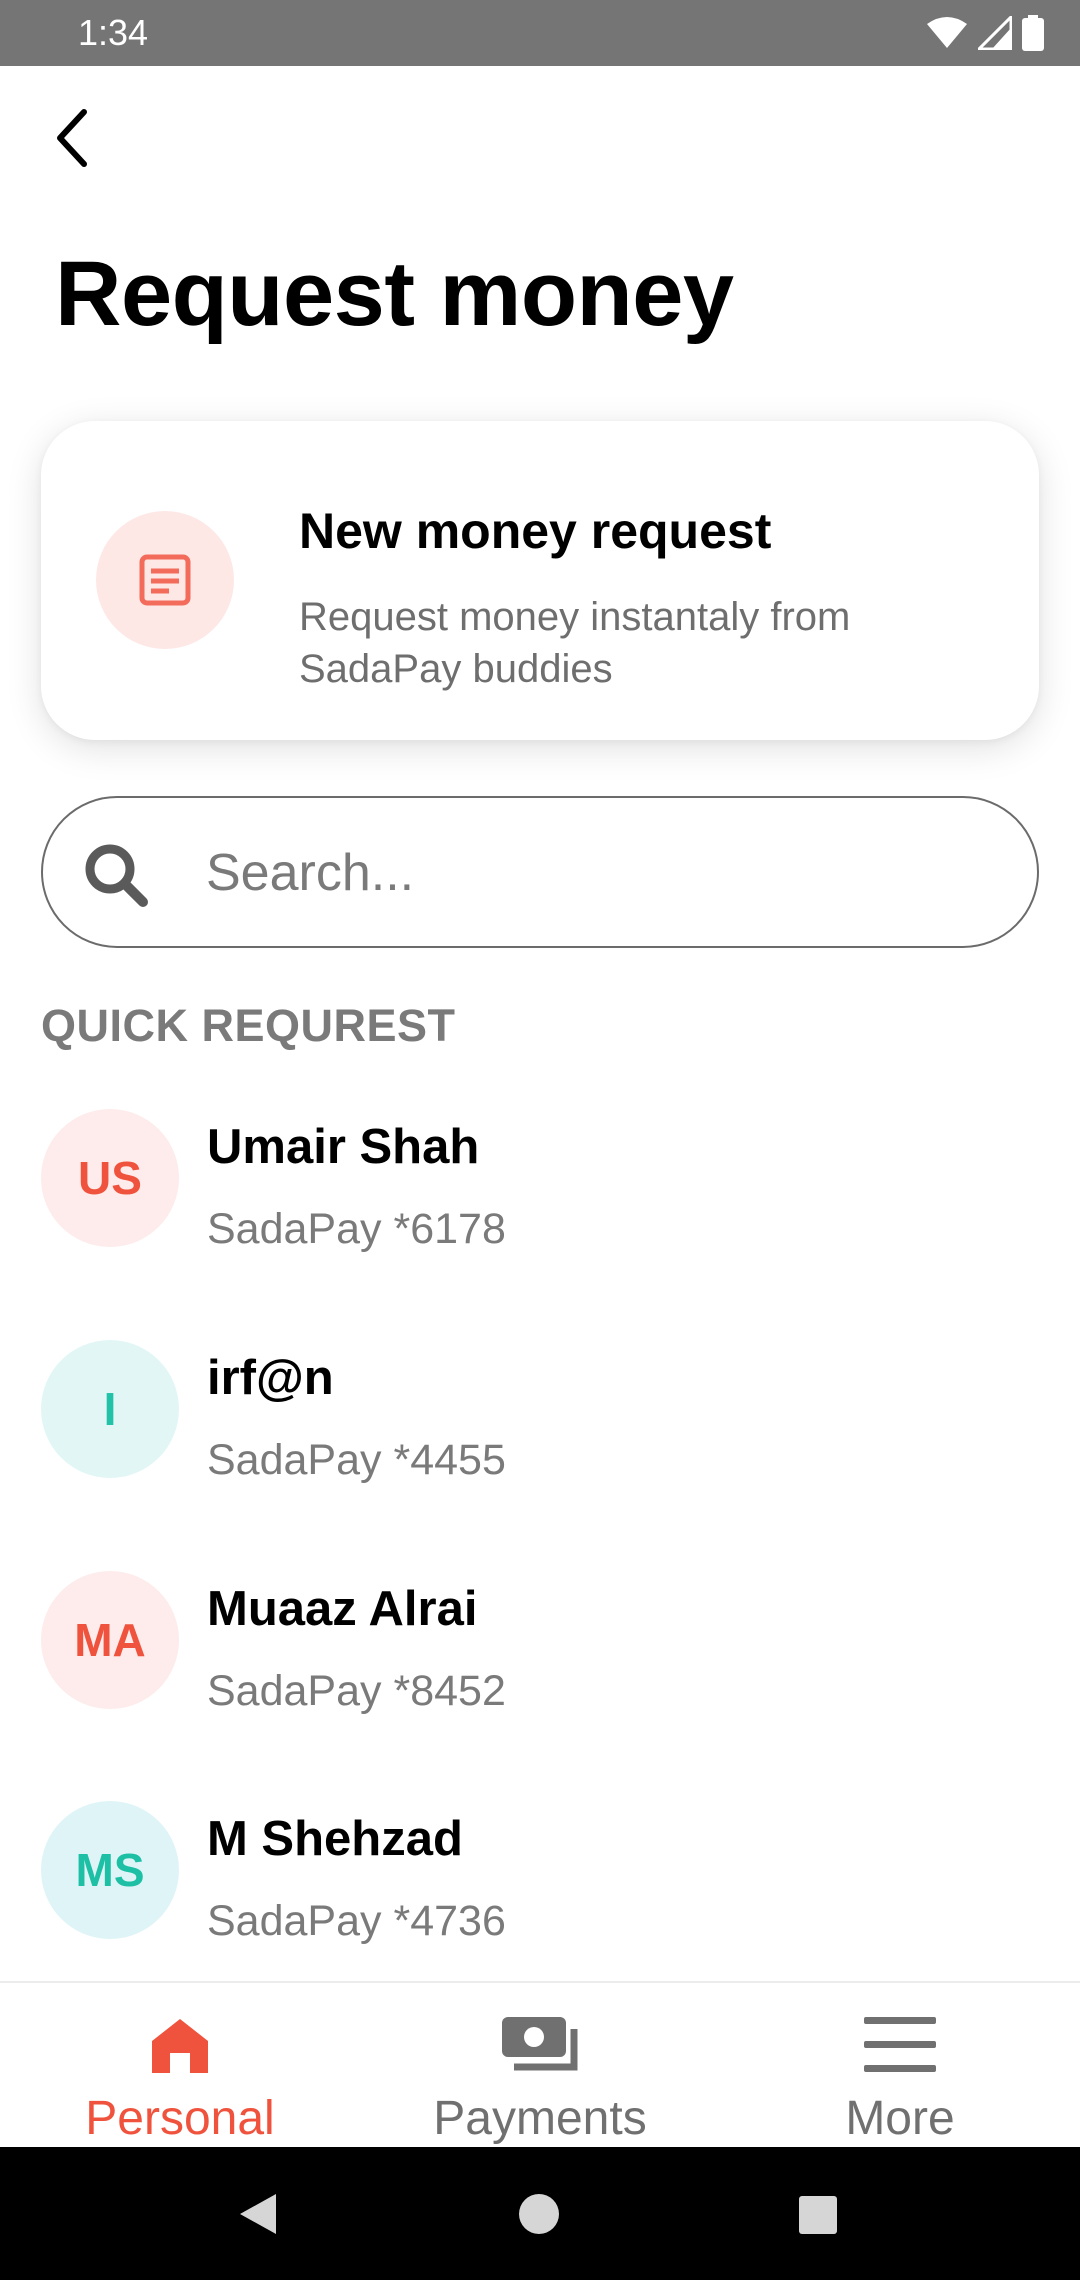 This screenshot has height=2280, width=1080. I want to click on system-recents-icon, so click(818, 2215).